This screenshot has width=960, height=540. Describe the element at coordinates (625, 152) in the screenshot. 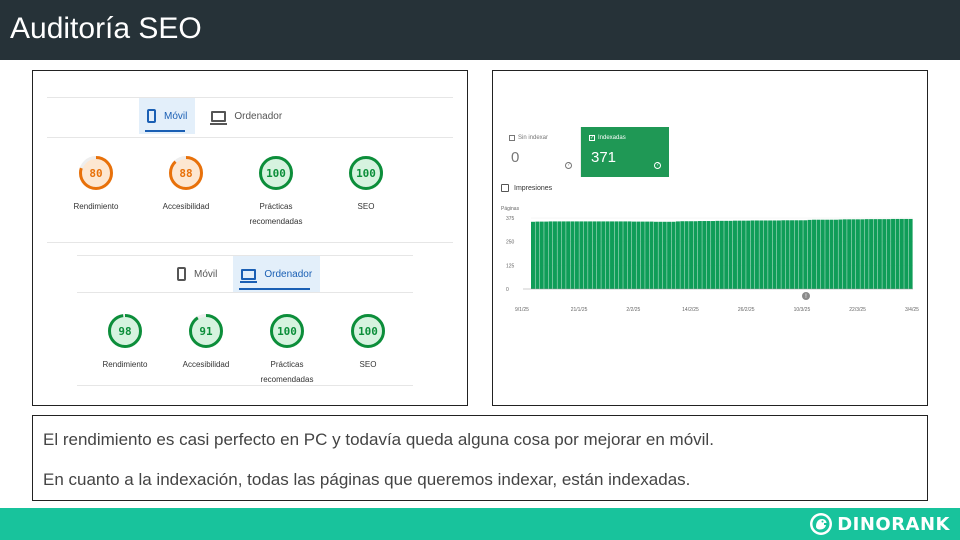

I see `indexed-card: ✓ Indexadas 371 ?` at that location.